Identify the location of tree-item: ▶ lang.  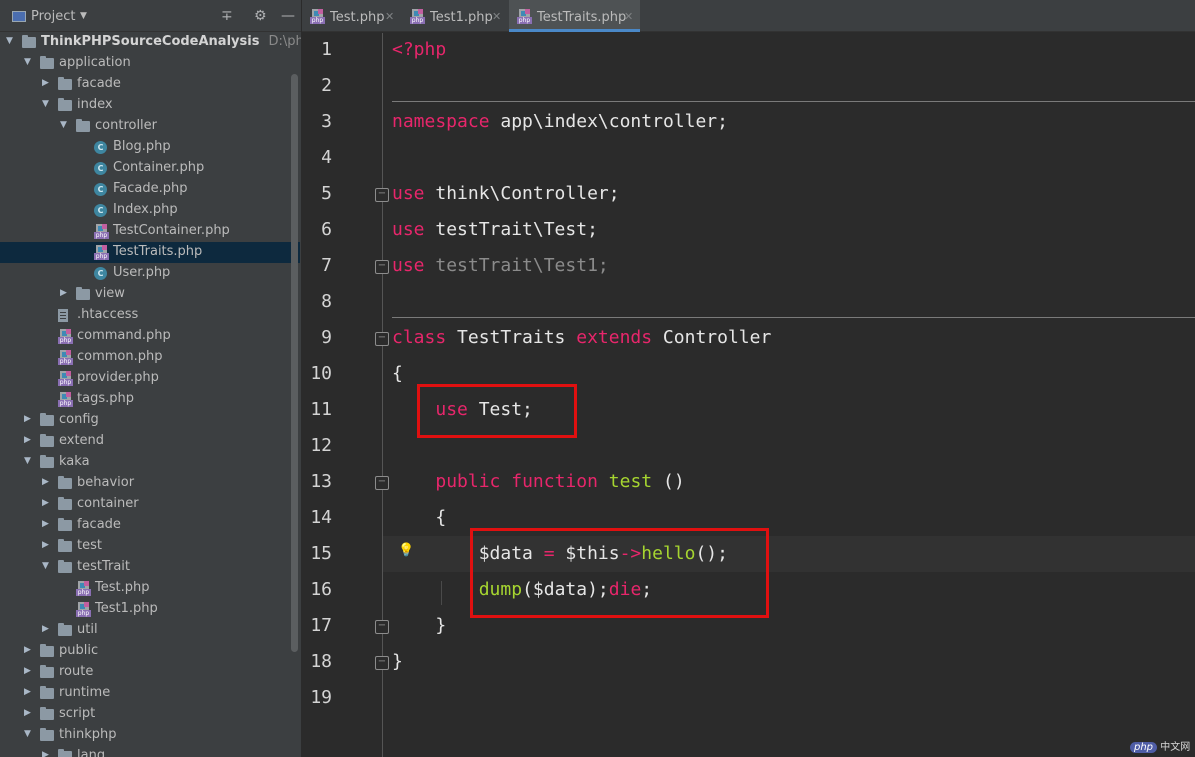
(150, 751).